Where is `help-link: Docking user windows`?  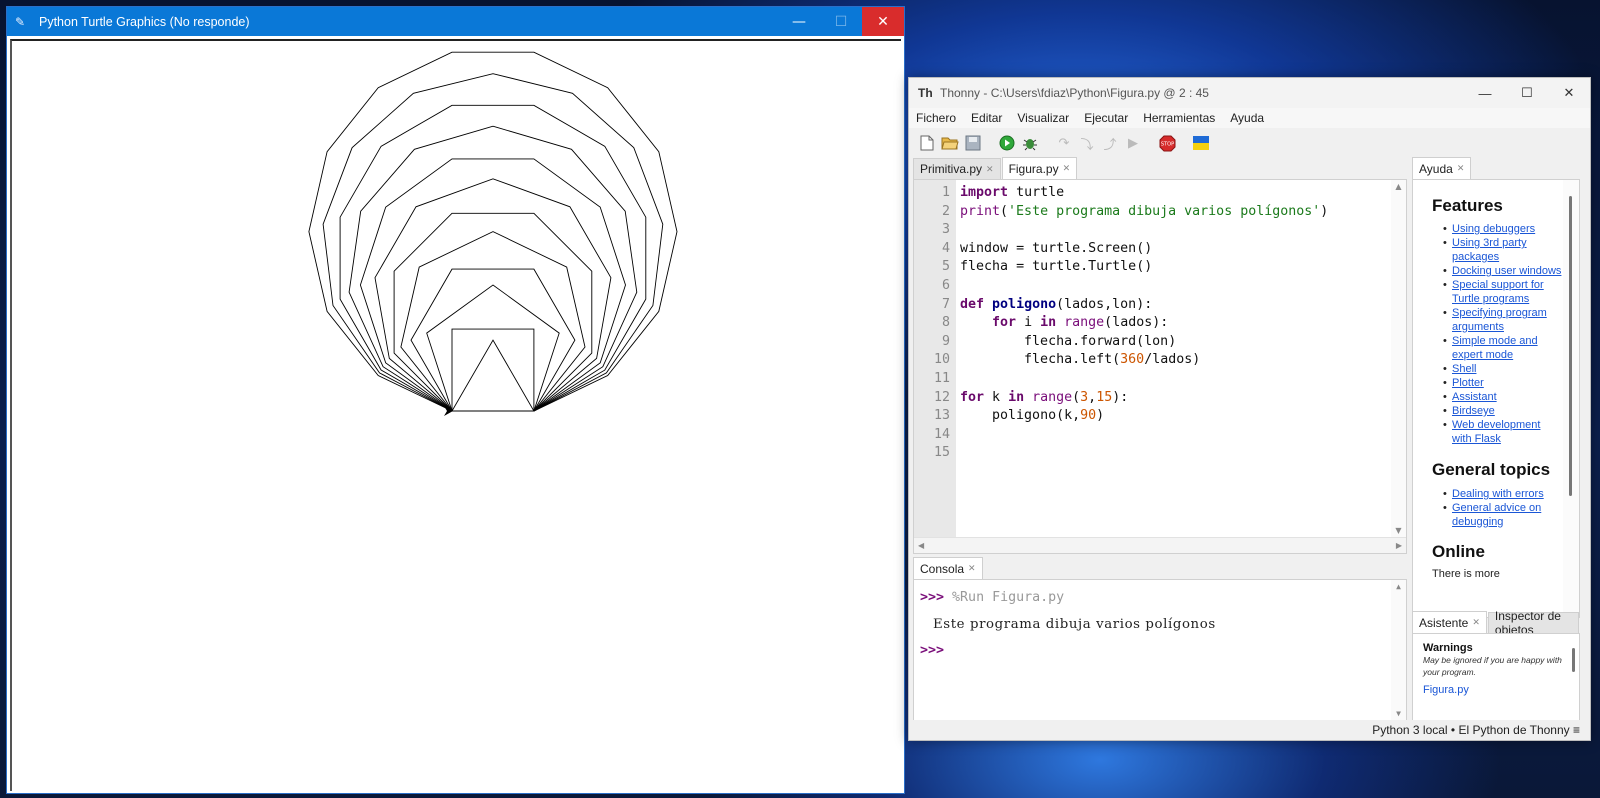
help-link: Docking user windows is located at coordinates (1502, 271).